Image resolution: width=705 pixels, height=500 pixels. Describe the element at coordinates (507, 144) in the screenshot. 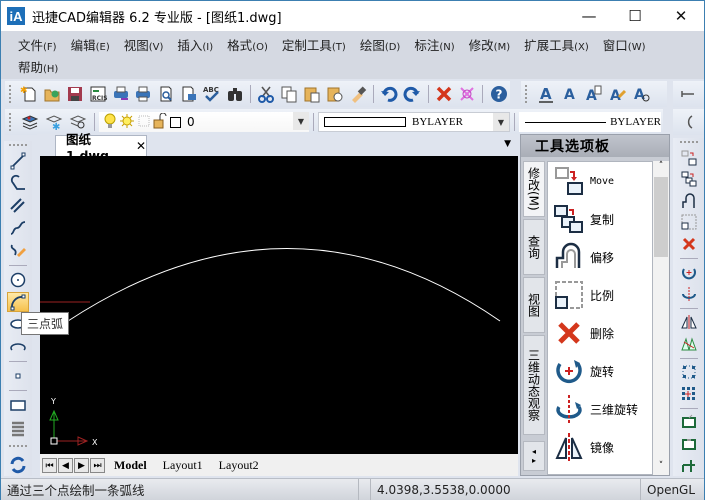

I see `tab-list-chevron-icon: ▼` at that location.